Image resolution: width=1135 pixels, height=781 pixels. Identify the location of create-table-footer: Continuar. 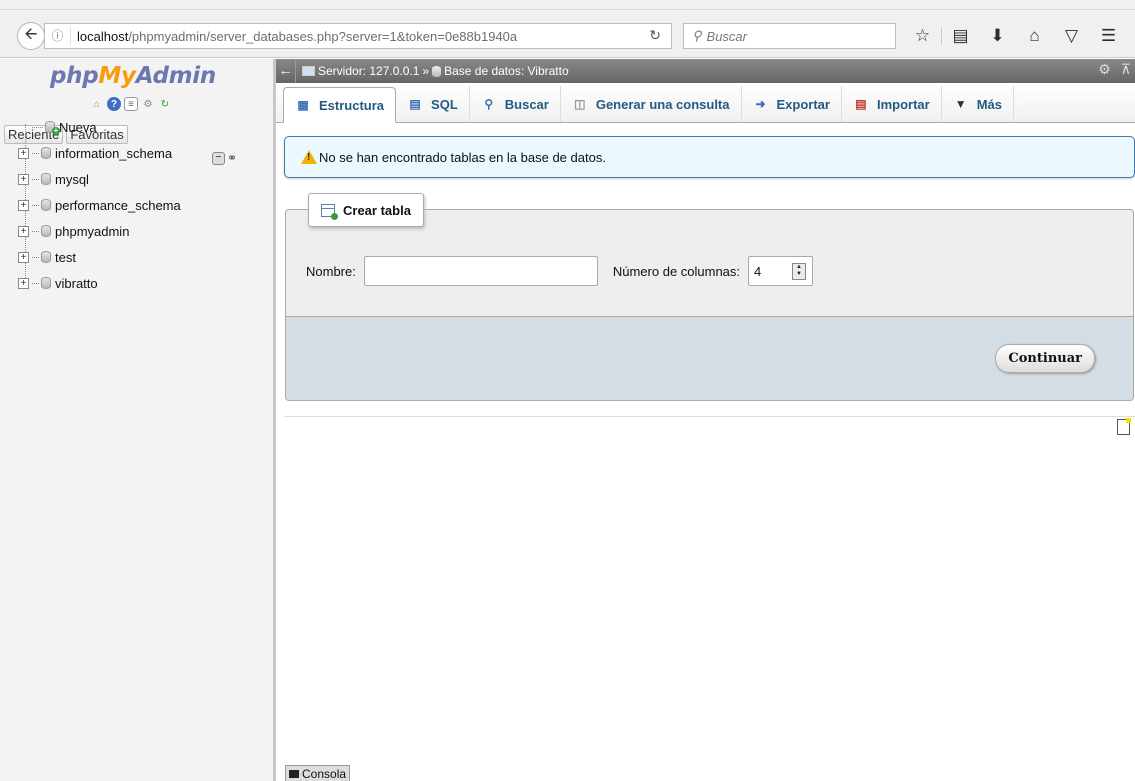
(709, 358).